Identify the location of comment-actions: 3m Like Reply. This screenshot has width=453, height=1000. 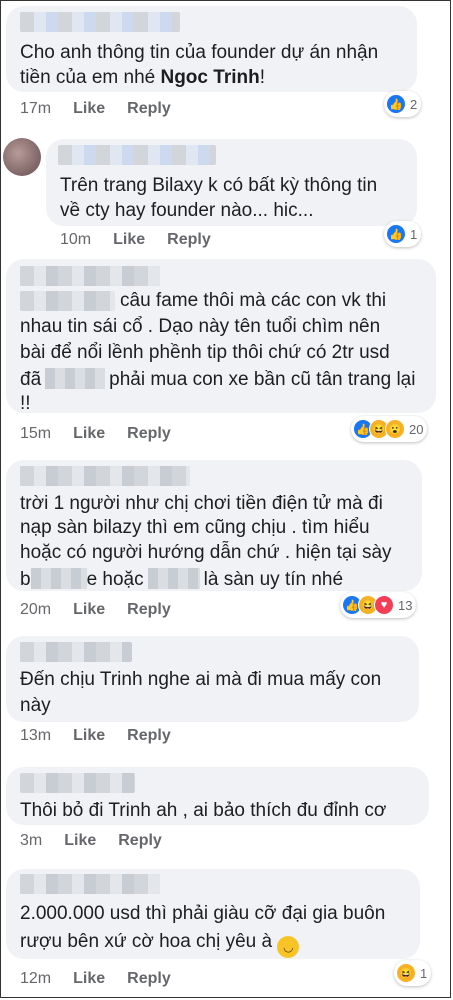
(91, 841).